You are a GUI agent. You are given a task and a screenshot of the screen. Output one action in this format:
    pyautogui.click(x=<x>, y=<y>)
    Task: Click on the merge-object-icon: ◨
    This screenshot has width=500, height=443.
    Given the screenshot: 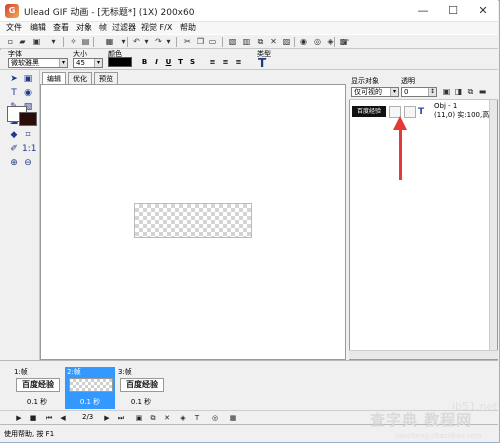 What is the action you would take?
    pyautogui.click(x=458, y=91)
    